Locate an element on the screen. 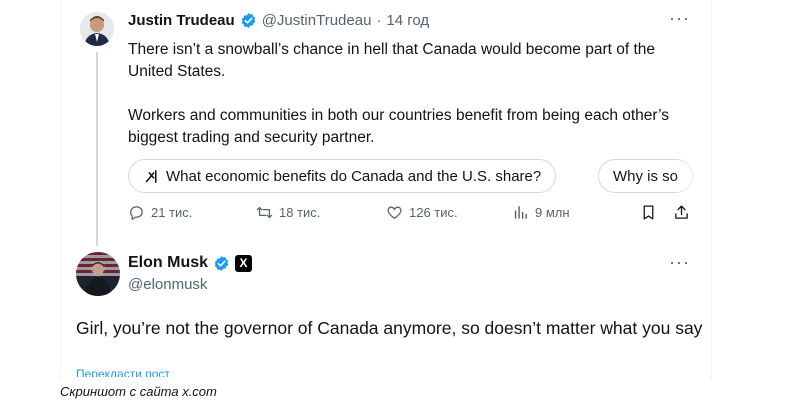  repost-button: 18 тис. is located at coordinates (288, 212).